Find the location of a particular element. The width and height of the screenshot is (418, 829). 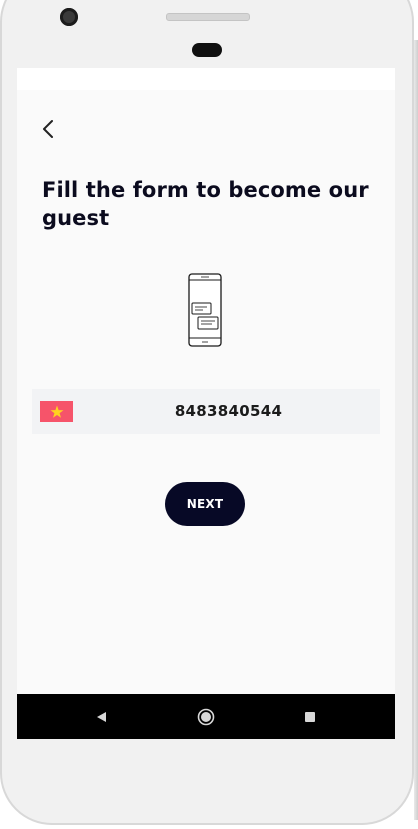

triangle-back-icon is located at coordinates (101, 716).